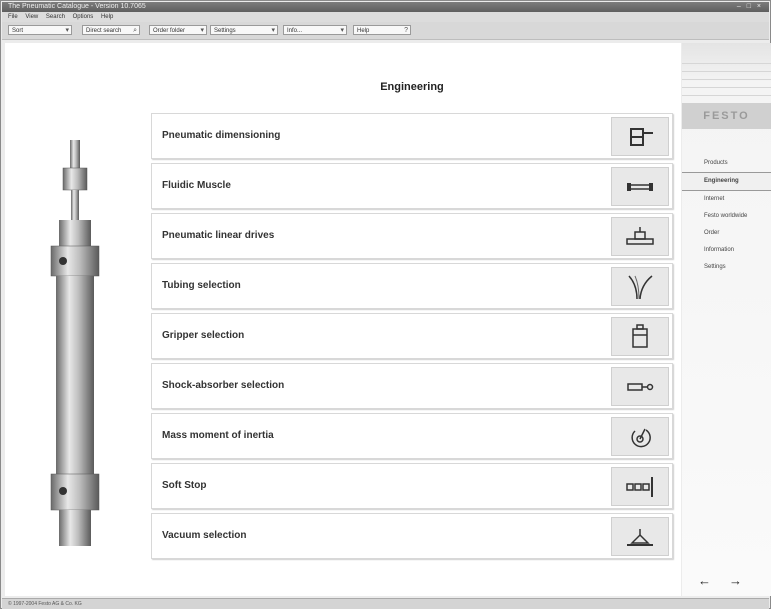 The width and height of the screenshot is (771, 609). I want to click on nav-arrows: ←→, so click(729, 580).